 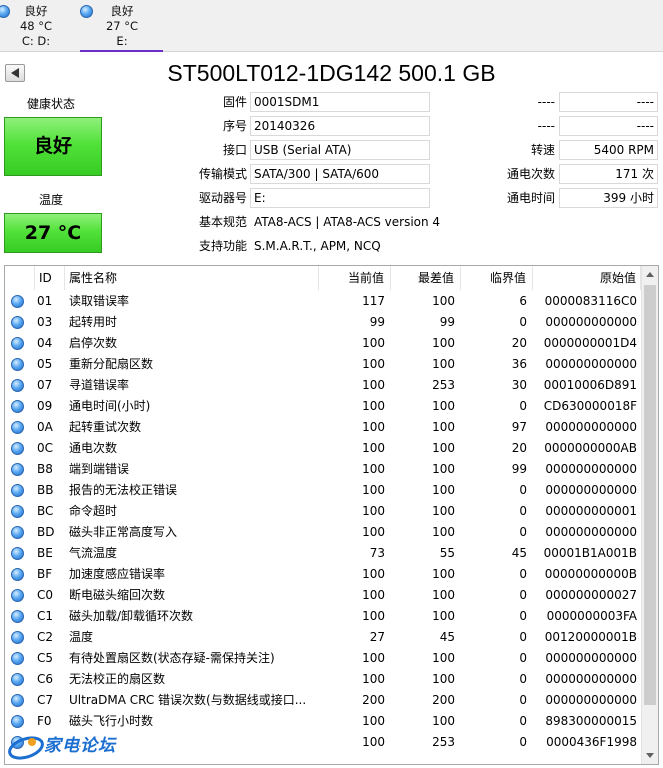 What do you see at coordinates (323, 448) in the screenshot?
I see `table-row: 0C 通电次数 100 100 20 0000000000AB` at bounding box center [323, 448].